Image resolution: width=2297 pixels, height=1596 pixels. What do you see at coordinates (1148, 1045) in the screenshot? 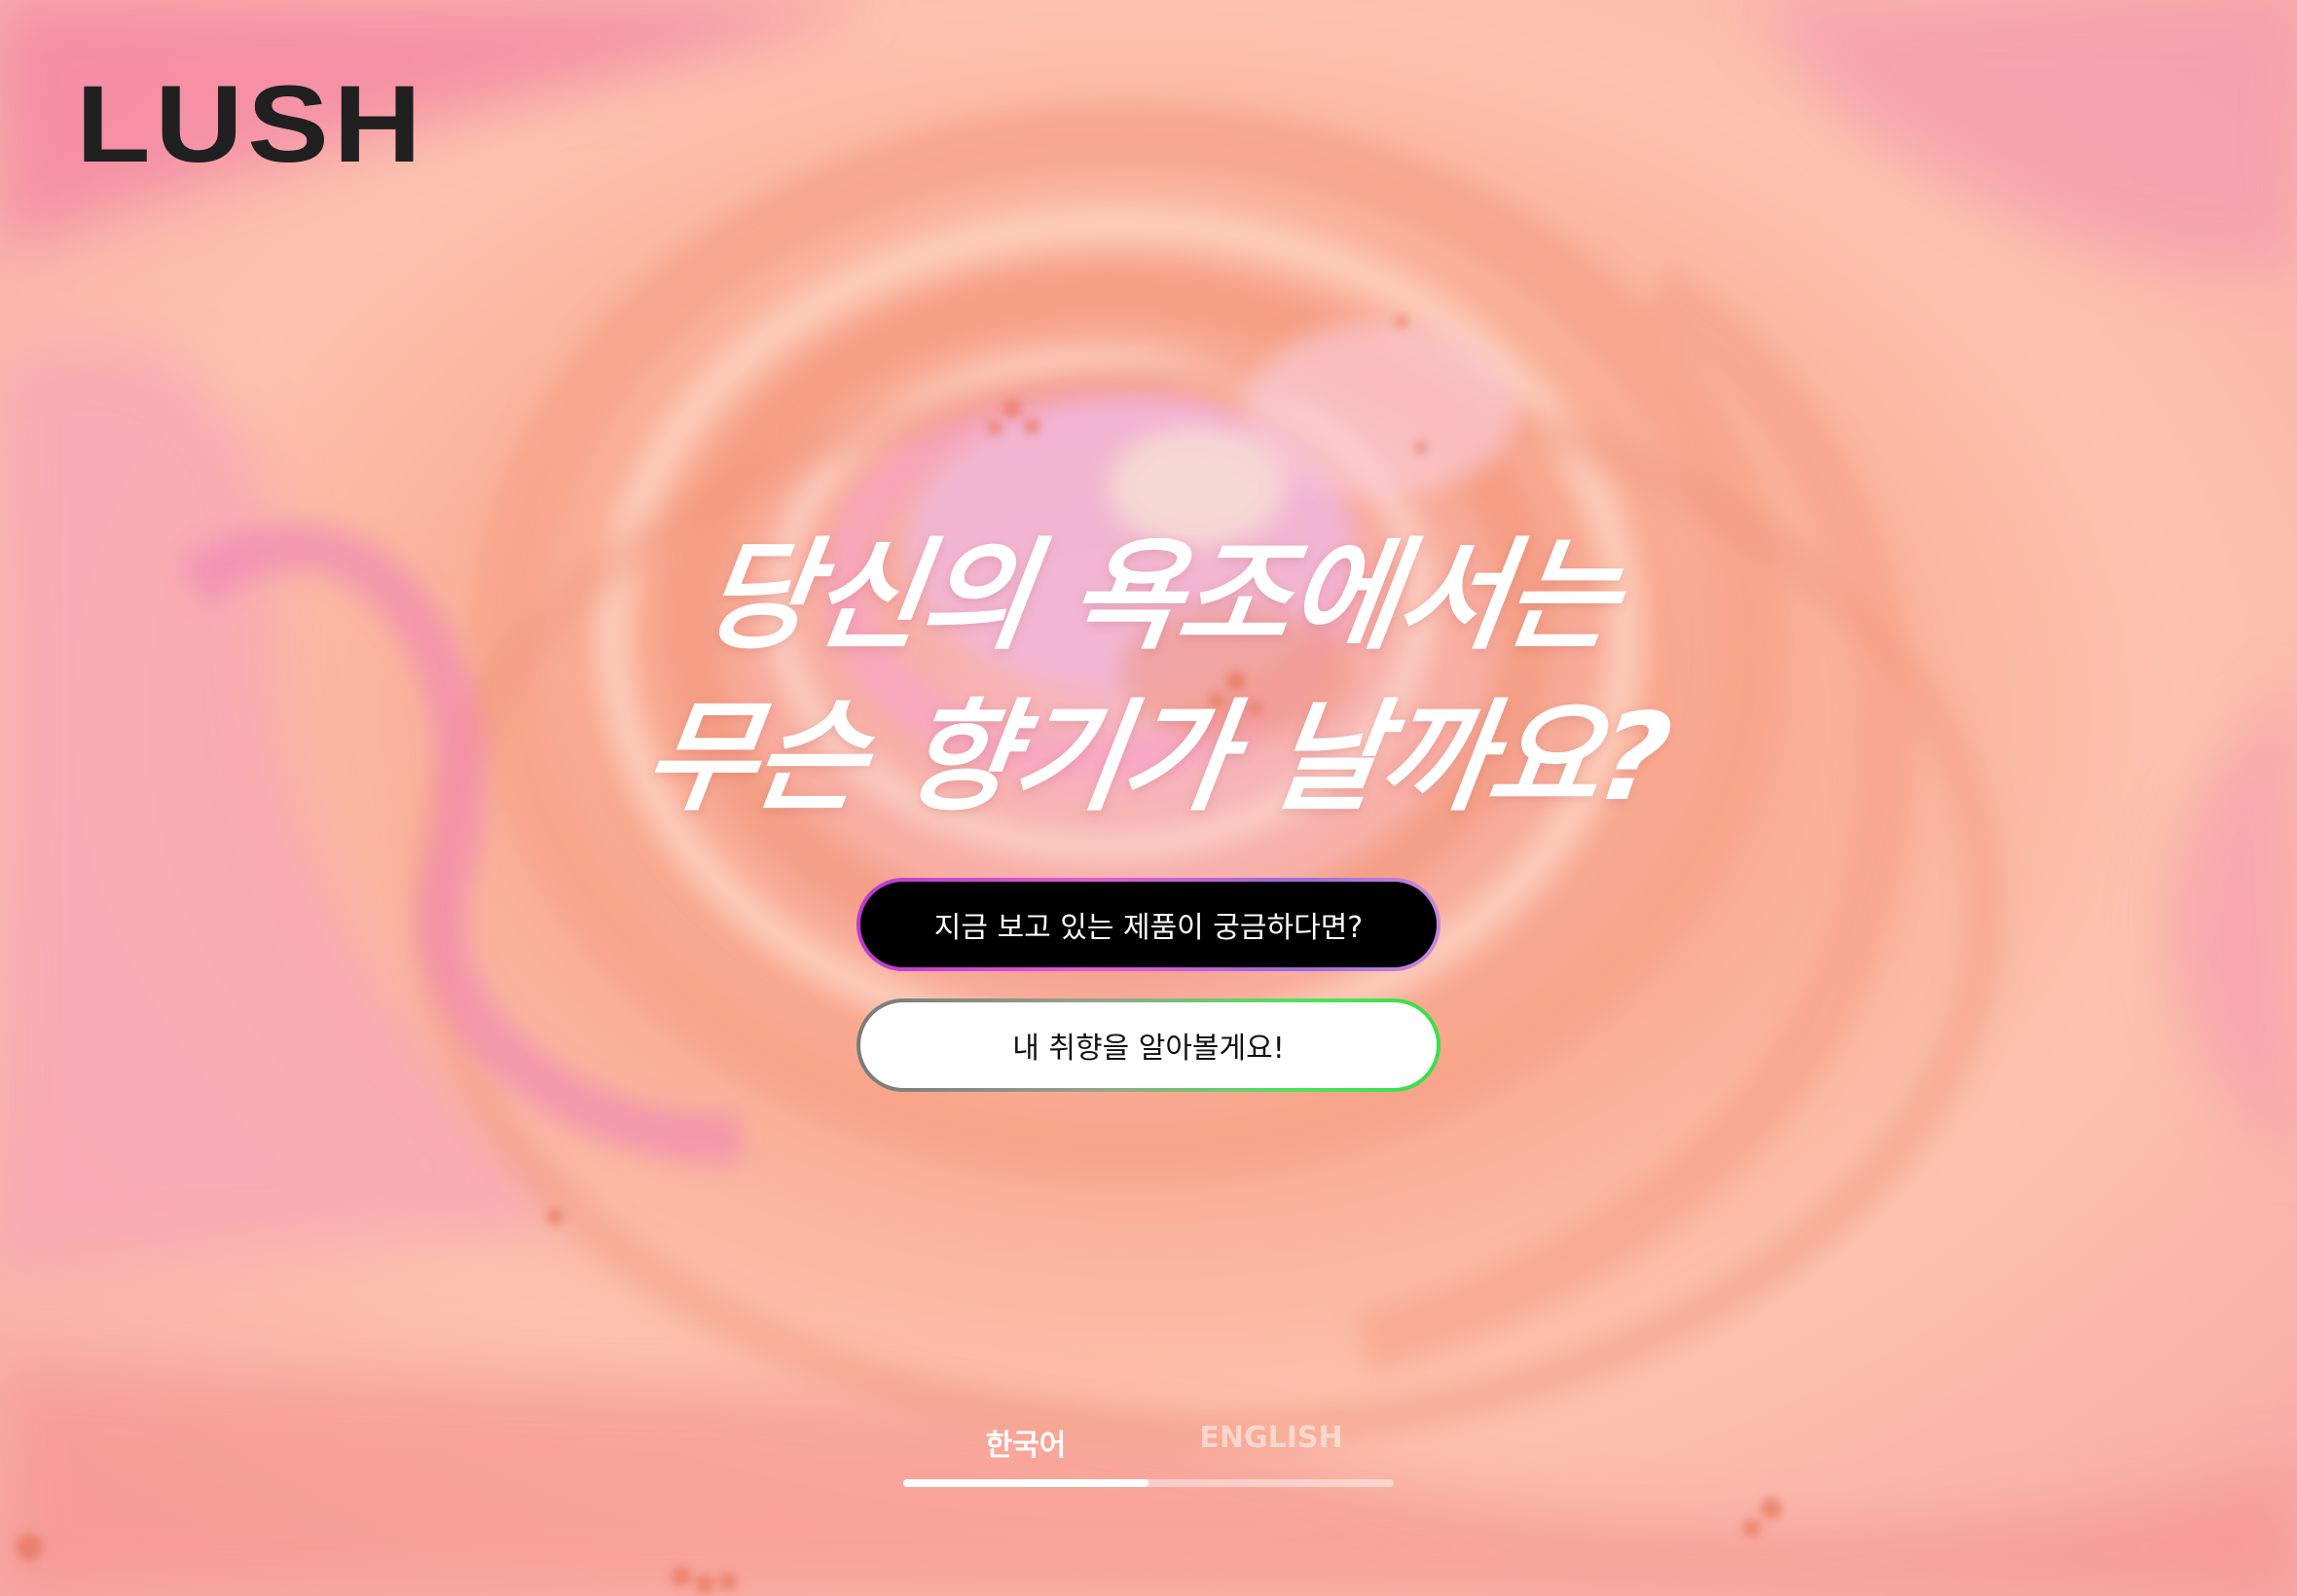
I see `find-my-preference-button: 내 취향을 알아볼게요!` at bounding box center [1148, 1045].